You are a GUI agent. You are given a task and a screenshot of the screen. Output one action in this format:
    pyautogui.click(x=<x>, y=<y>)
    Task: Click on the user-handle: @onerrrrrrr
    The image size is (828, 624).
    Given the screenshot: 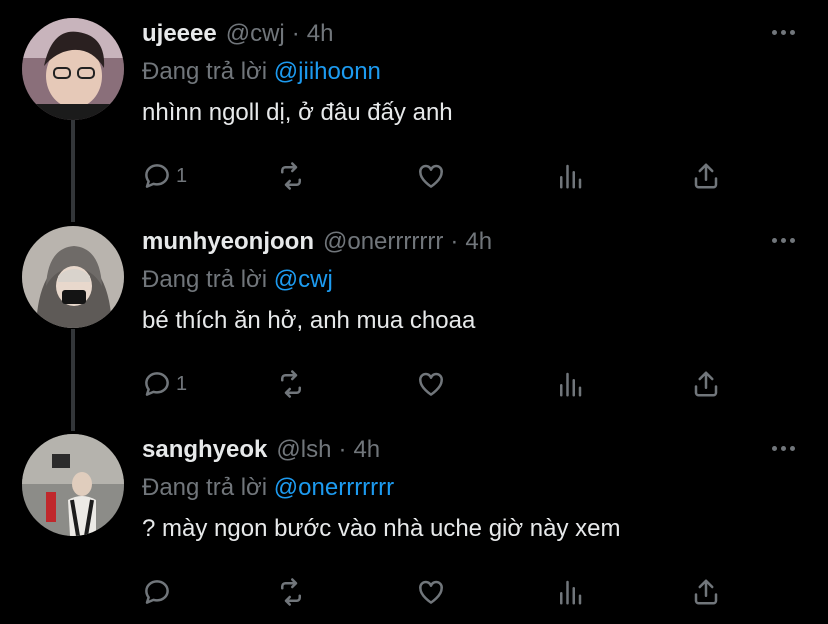 What is the action you would take?
    pyautogui.click(x=383, y=242)
    